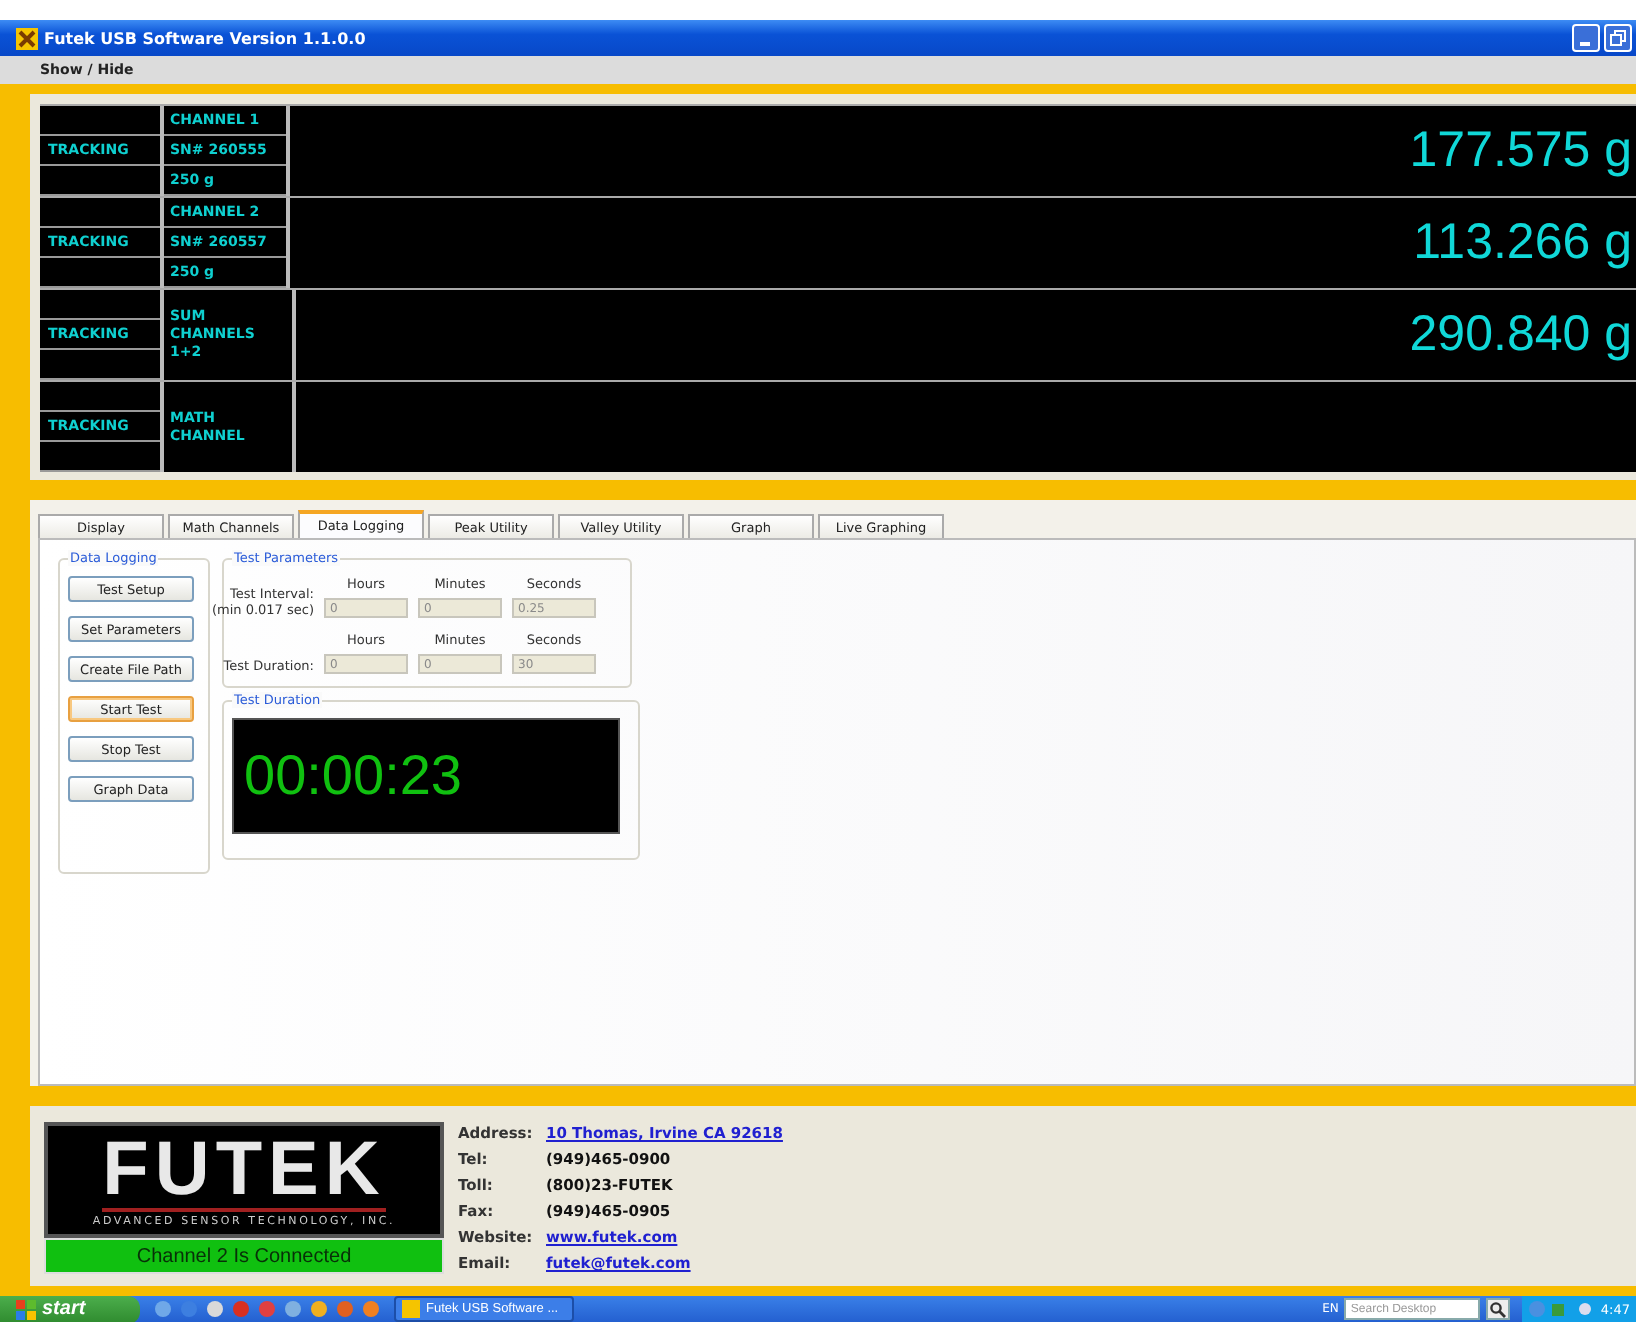 The image size is (1636, 1322). Describe the element at coordinates (26, 1309) in the screenshot. I see `windows-logo-icon` at that location.